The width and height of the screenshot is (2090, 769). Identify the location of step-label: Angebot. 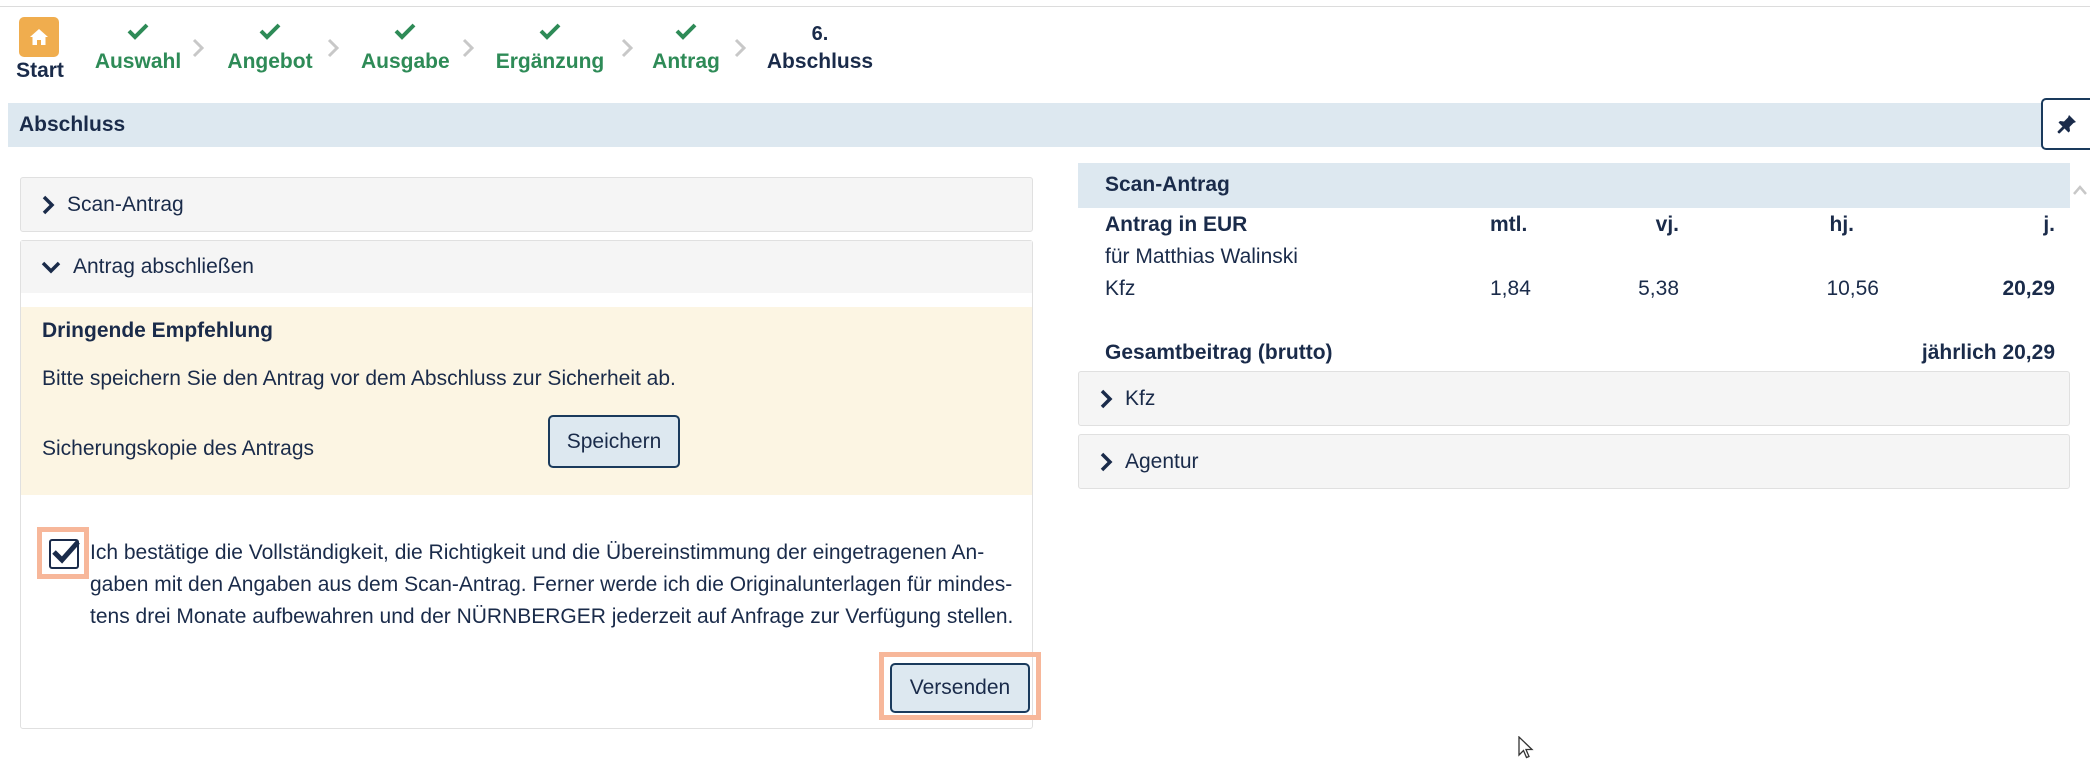
(270, 61).